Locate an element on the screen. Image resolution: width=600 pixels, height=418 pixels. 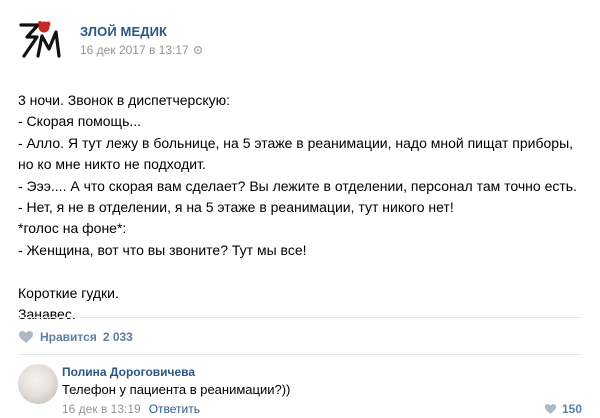
author-name: ЗЛОЙ МЕДИК is located at coordinates (123, 31).